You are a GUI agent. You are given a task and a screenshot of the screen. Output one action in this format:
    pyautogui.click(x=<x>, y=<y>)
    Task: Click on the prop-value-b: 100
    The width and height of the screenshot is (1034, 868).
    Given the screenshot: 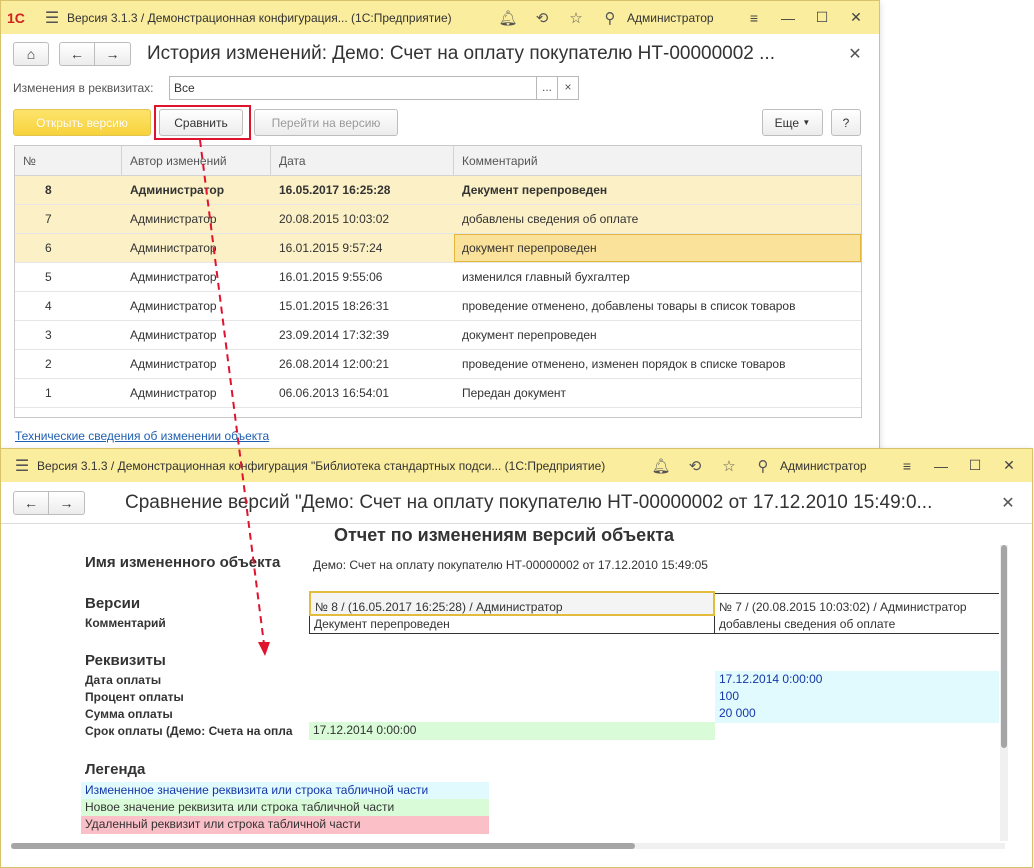 What is the action you would take?
    pyautogui.click(x=857, y=697)
    